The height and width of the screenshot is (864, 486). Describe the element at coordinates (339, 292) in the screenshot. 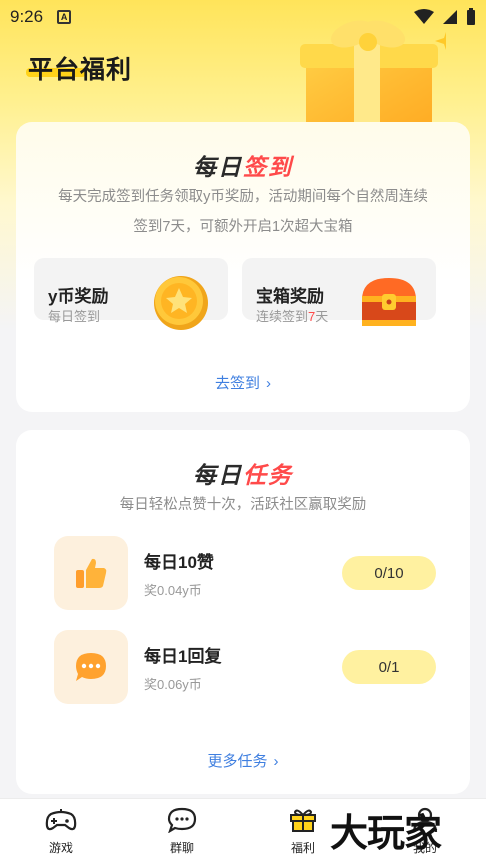

I see `reward-treasure-chest: 宝箱奖励 连续签到7天` at that location.